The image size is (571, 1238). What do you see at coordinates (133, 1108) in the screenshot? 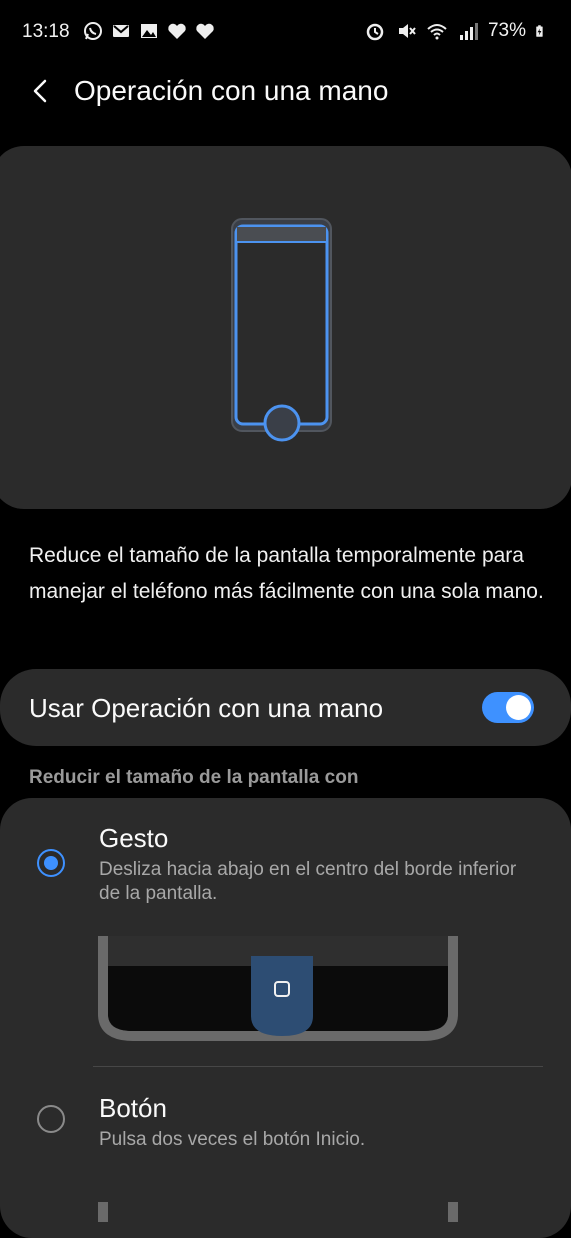
I see `button-title: Botón` at bounding box center [133, 1108].